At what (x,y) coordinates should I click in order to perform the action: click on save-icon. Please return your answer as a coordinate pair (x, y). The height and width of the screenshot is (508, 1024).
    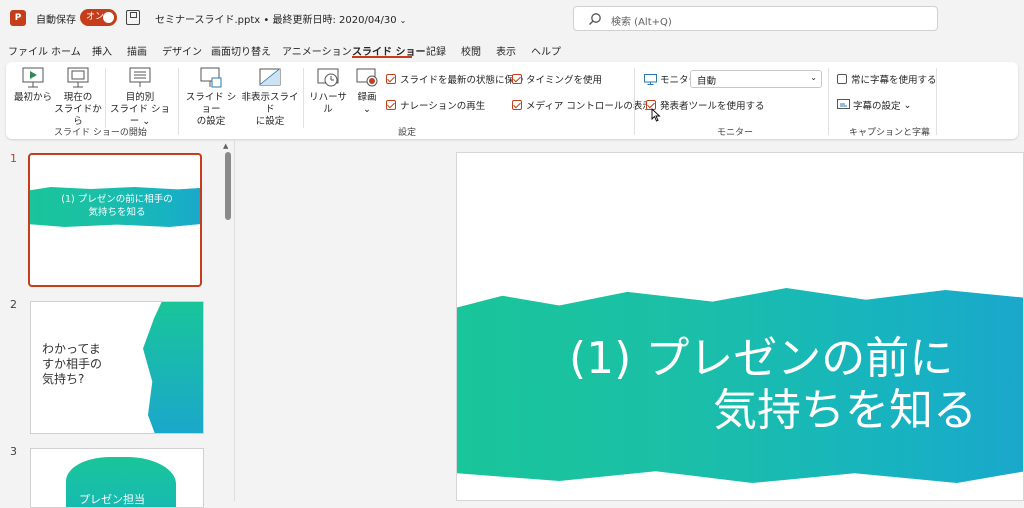
    Looking at the image, I should click on (133, 17).